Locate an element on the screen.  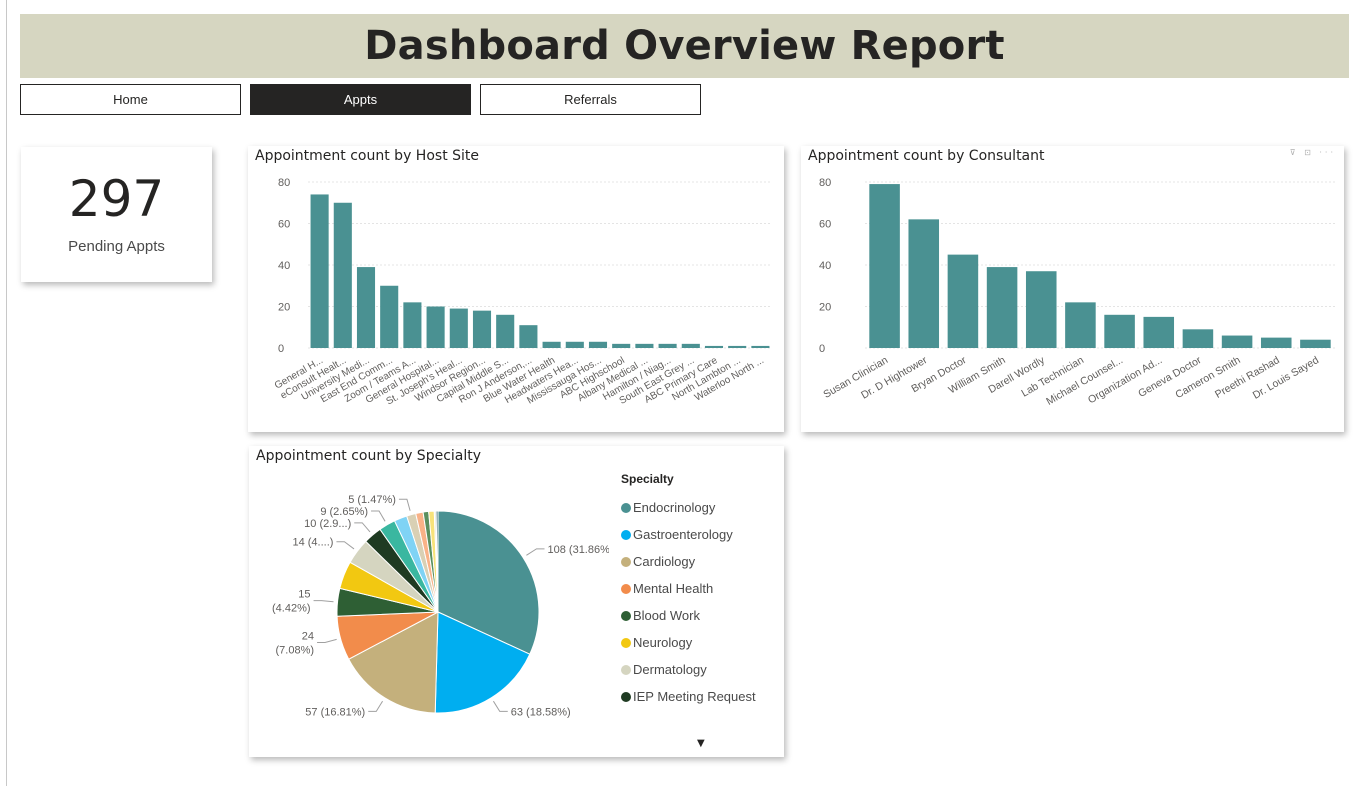
legend-label: Mental Health is located at coordinates (673, 588).